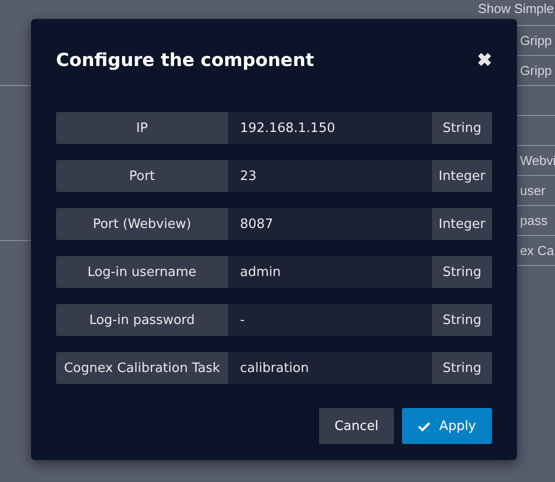 The image size is (555, 482). What do you see at coordinates (142, 128) in the screenshot?
I see `field-label: IP` at bounding box center [142, 128].